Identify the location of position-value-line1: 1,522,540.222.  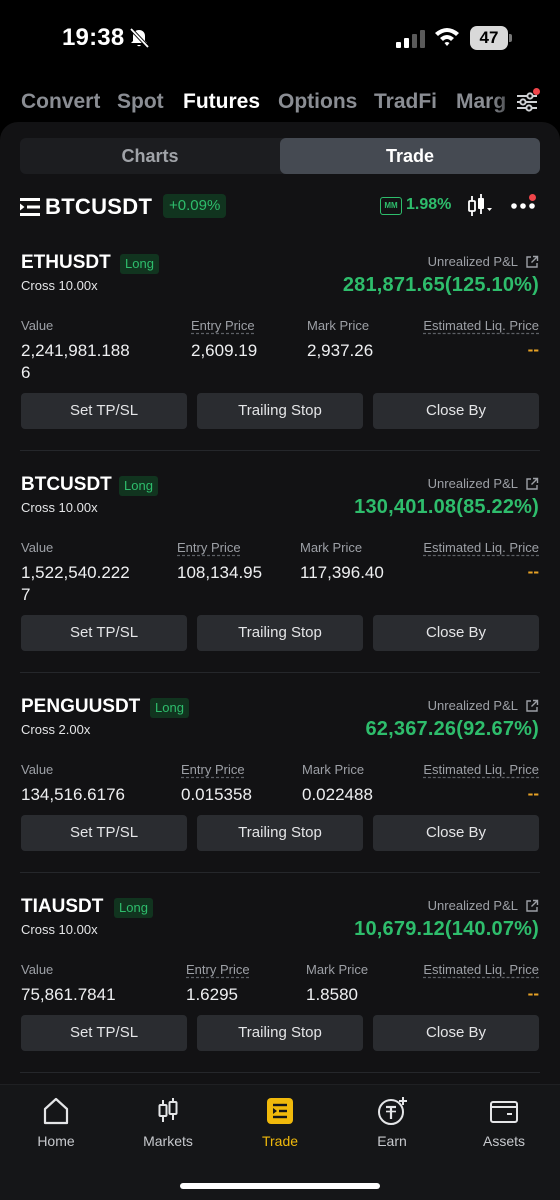
(75, 572).